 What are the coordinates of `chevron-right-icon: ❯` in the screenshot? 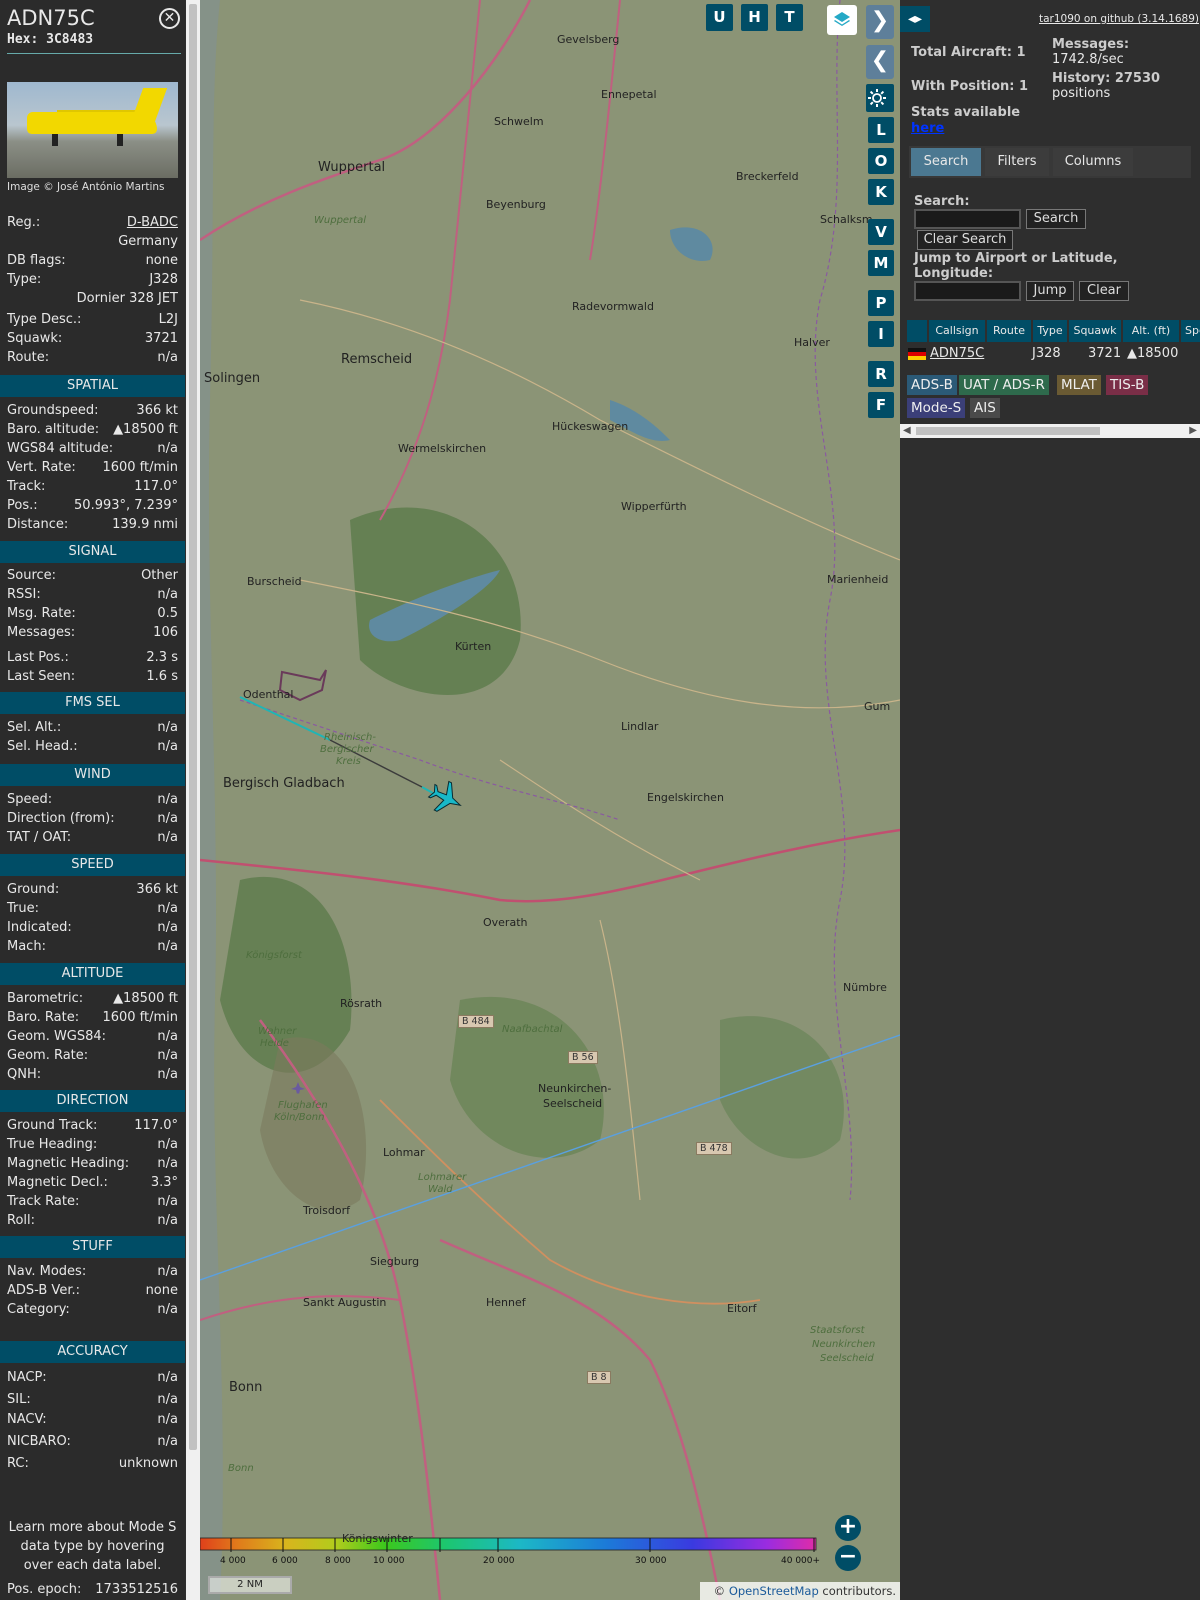 It's located at (880, 22).